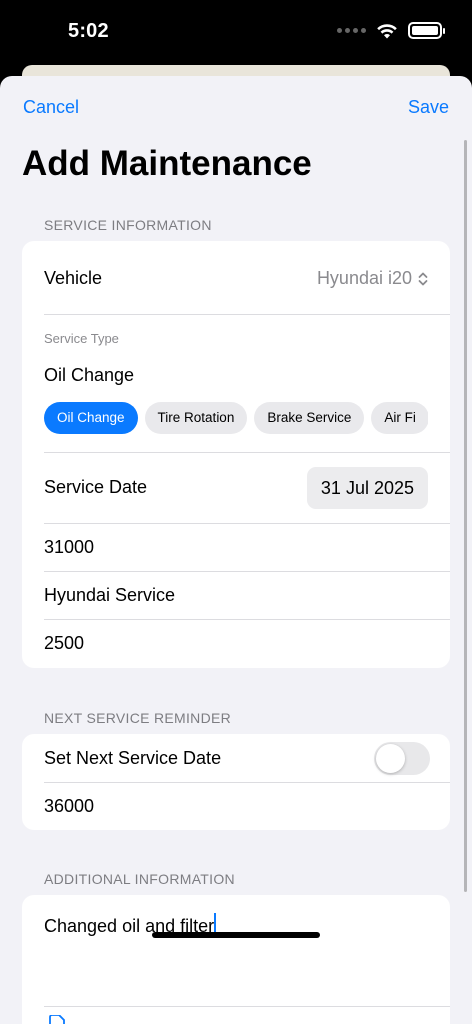 This screenshot has height=1024, width=472. Describe the element at coordinates (236, 277) in the screenshot. I see `vehicle-row: Vehicle Hyundai i20` at that location.